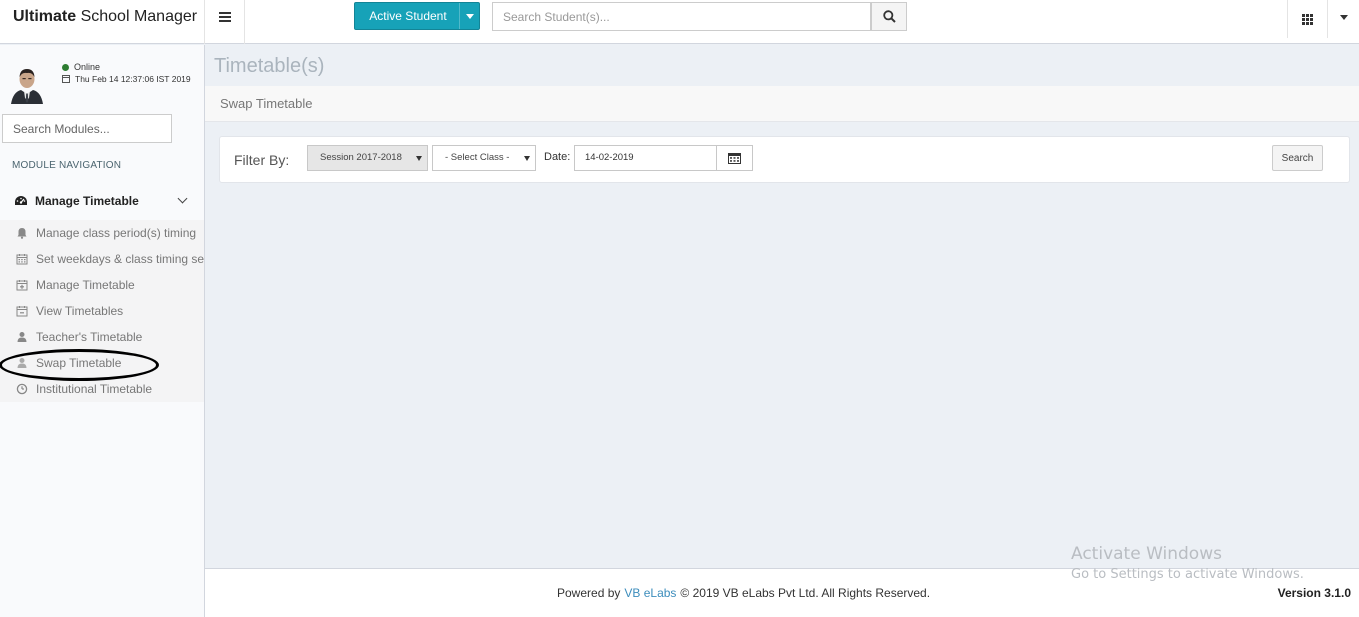  What do you see at coordinates (1297, 158) in the screenshot?
I see `filter-search-button: Search` at bounding box center [1297, 158].